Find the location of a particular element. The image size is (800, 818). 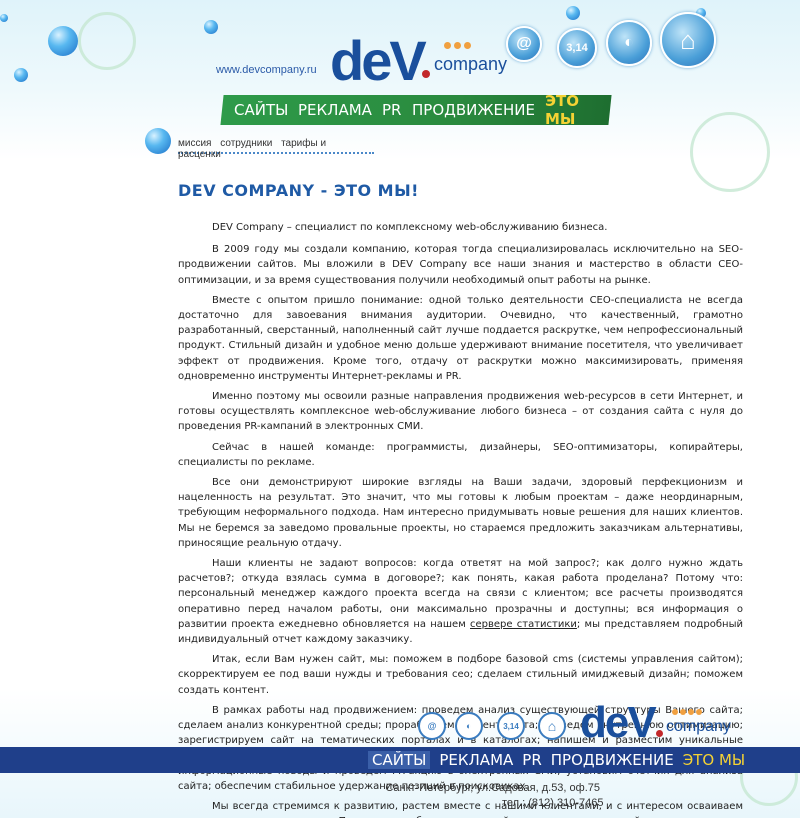

nav-item-promotion: ПРОДВИЖЕНИЕ is located at coordinates (473, 110).